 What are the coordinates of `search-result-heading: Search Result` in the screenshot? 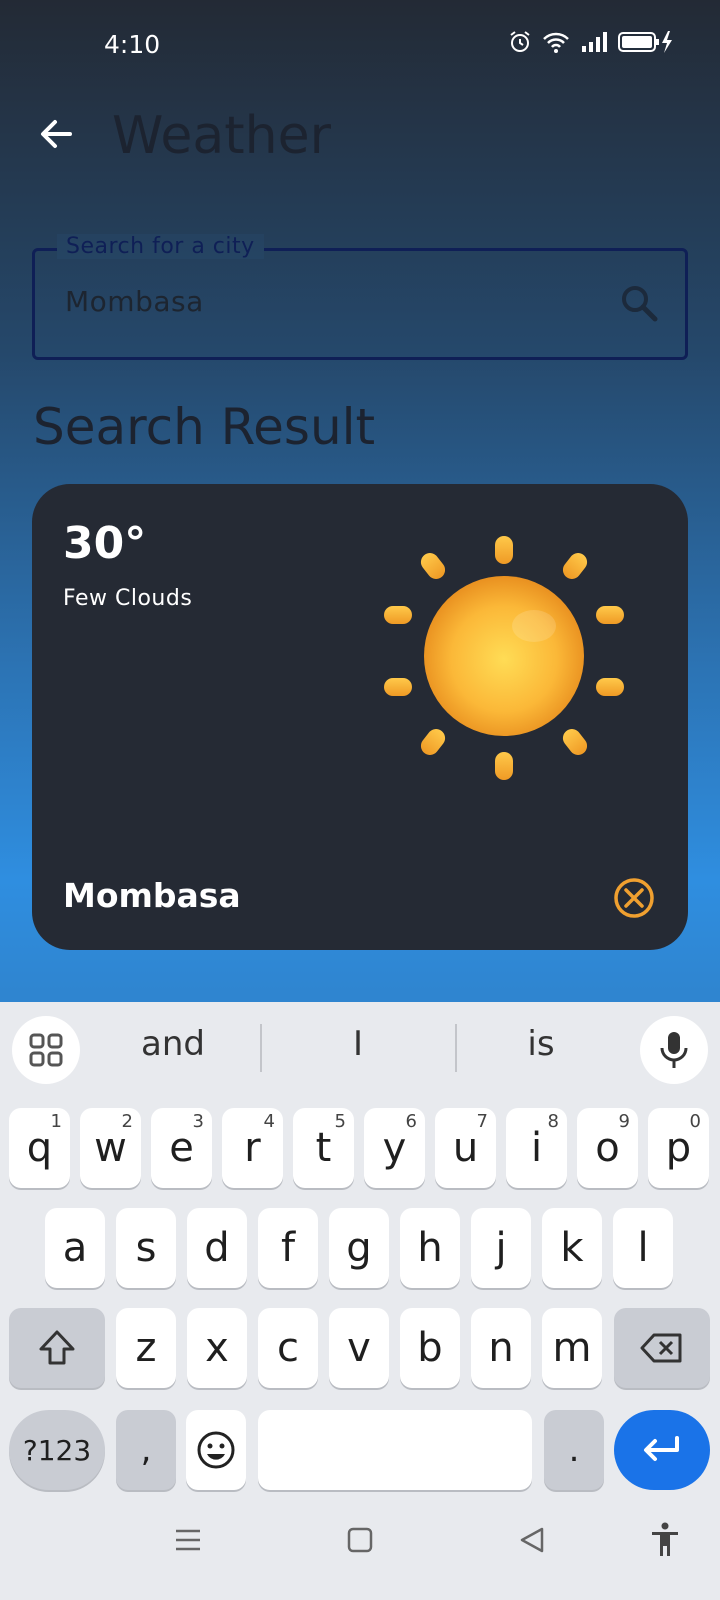 It's located at (204, 427).